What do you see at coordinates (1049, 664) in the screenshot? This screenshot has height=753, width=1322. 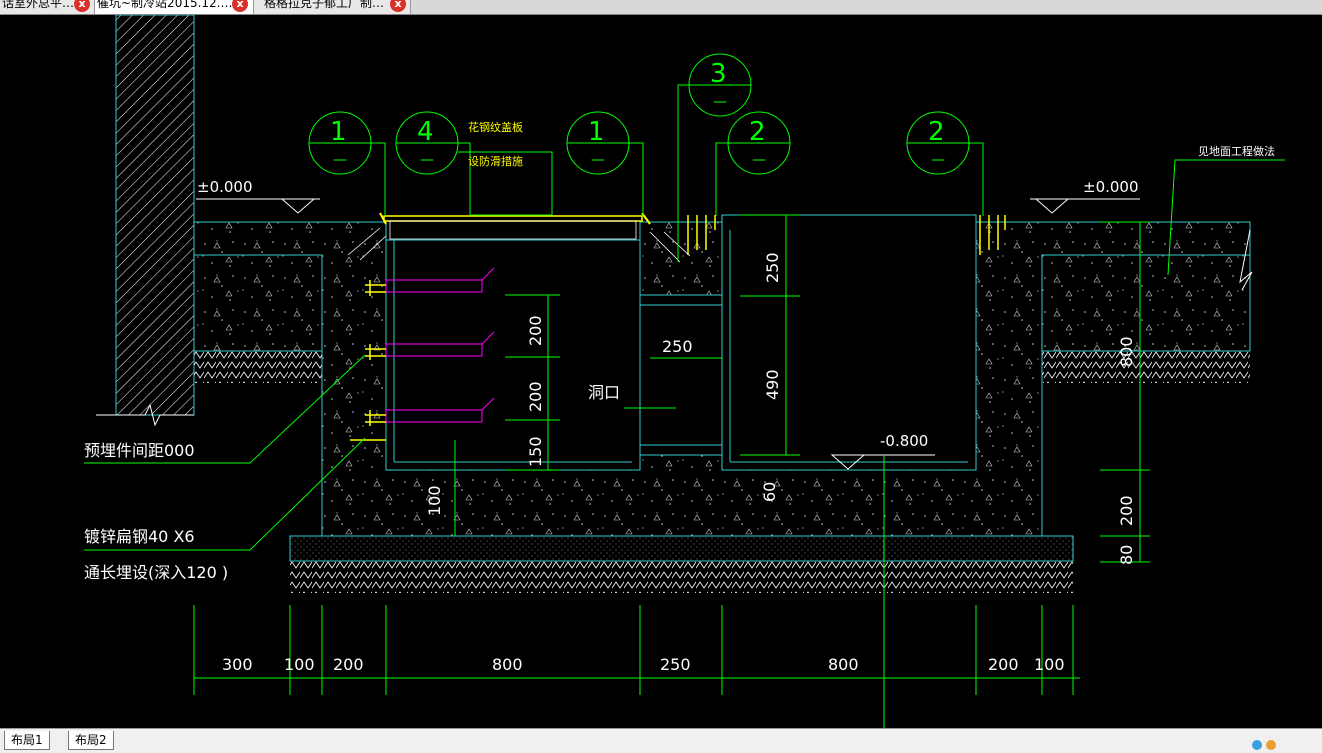 I see `dim-bottom-100b: 100` at bounding box center [1049, 664].